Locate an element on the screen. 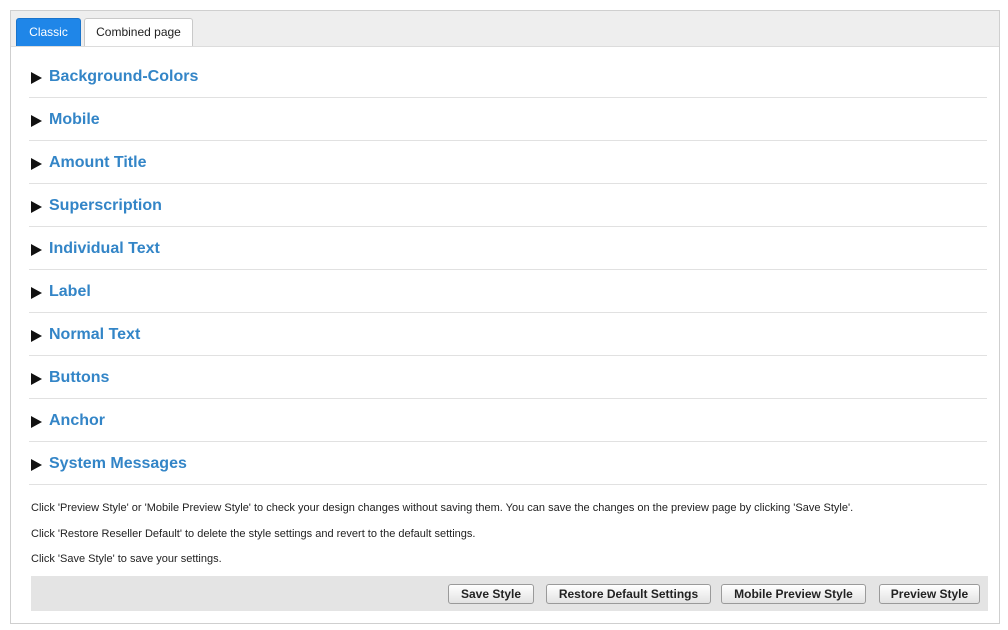 The image size is (1008, 630). section-amount-title: Amount Title is located at coordinates (508, 162).